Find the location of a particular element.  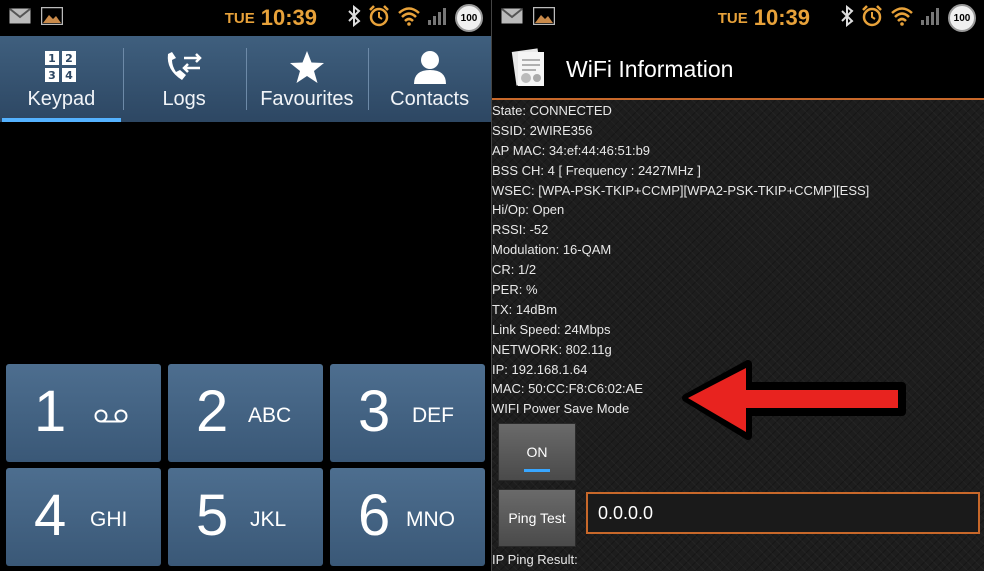

ping-ip-input: 0.0.0.0 is located at coordinates (783, 513).